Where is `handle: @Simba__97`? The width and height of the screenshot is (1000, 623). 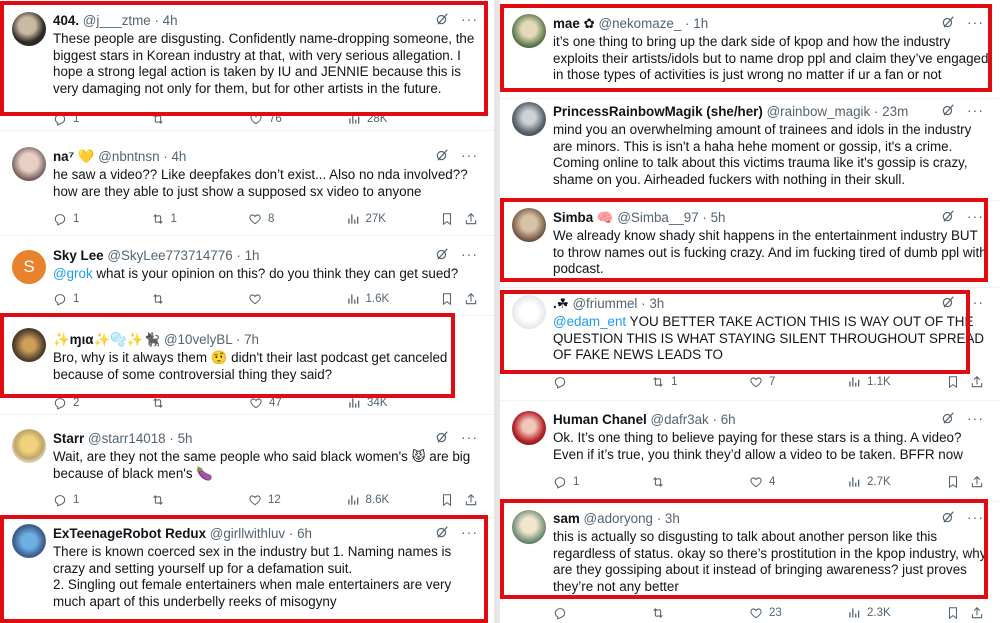 handle: @Simba__97 is located at coordinates (657, 217).